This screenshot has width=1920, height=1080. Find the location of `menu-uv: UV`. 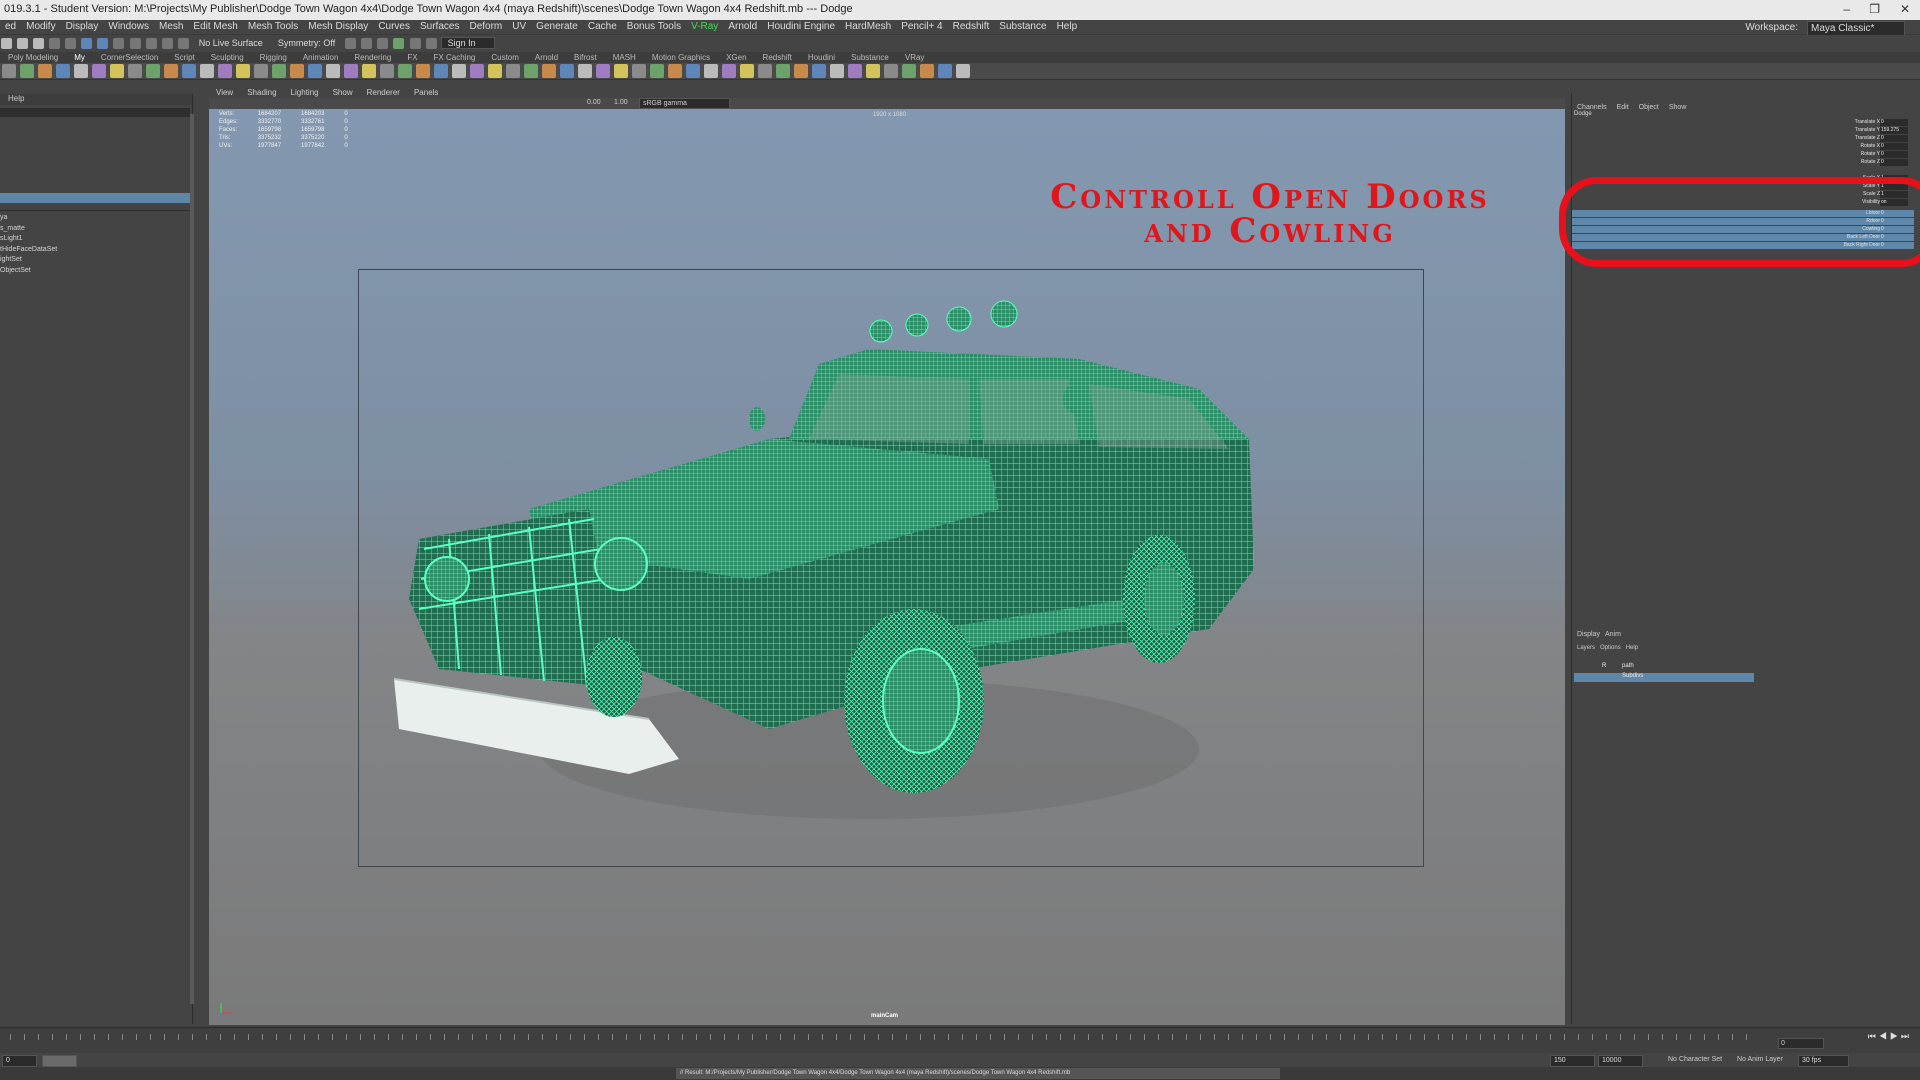

menu-uv: UV is located at coordinates (519, 27).